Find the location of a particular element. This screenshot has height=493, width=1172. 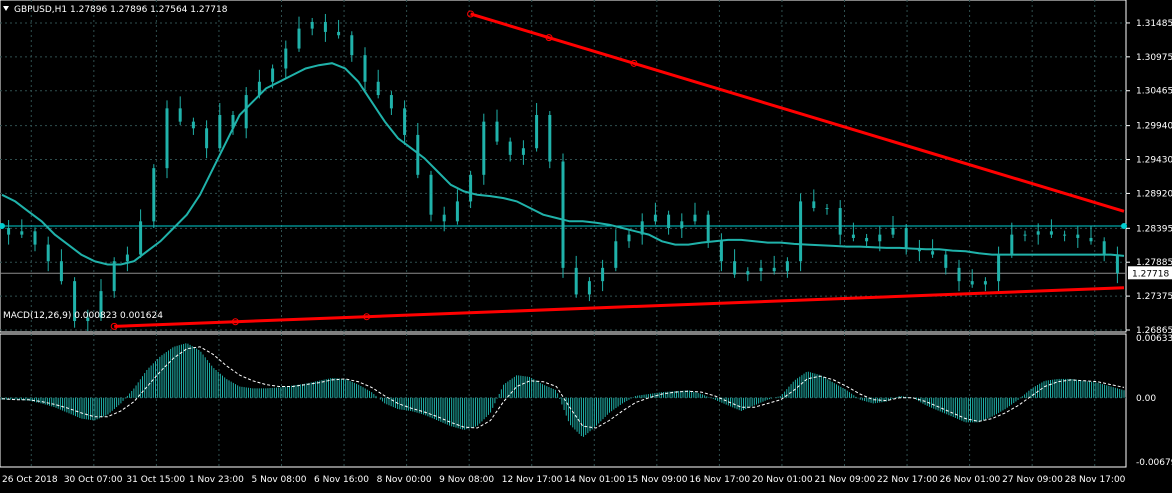

x-tick-label: 21 Nov 09:00 is located at coordinates (845, 480).